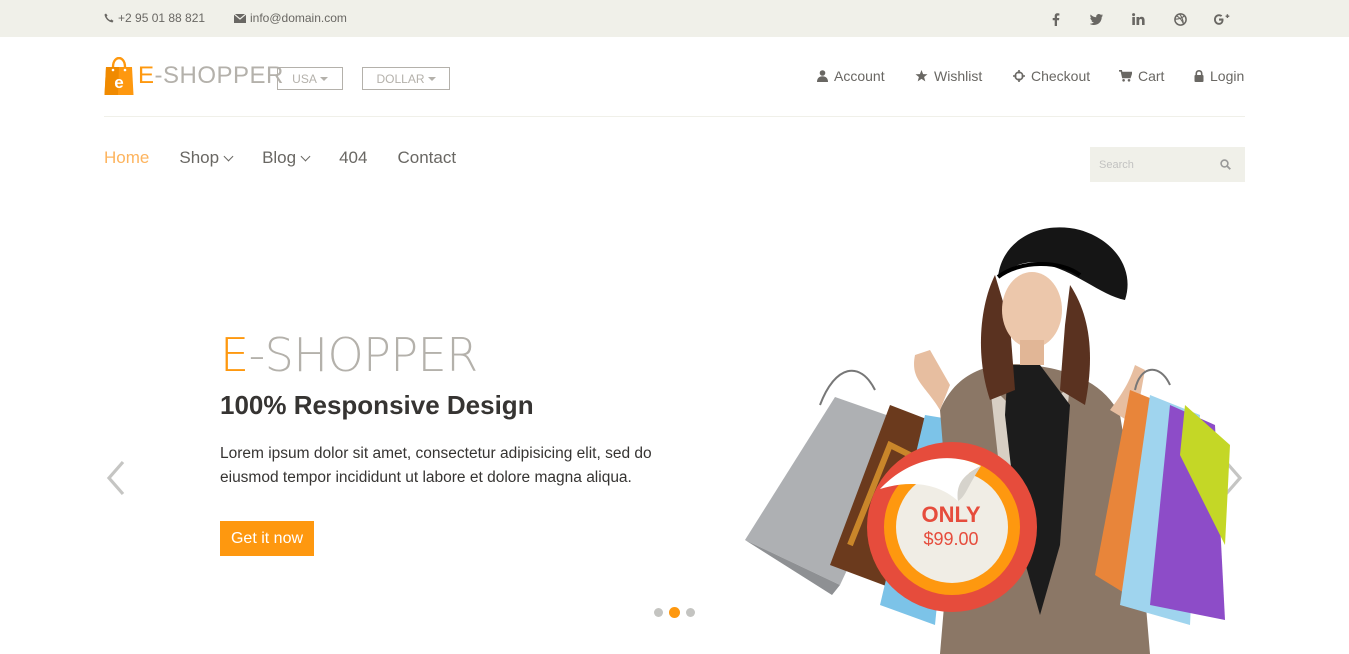 This screenshot has height=654, width=1349. What do you see at coordinates (921, 76) in the screenshot?
I see `star-icon` at bounding box center [921, 76].